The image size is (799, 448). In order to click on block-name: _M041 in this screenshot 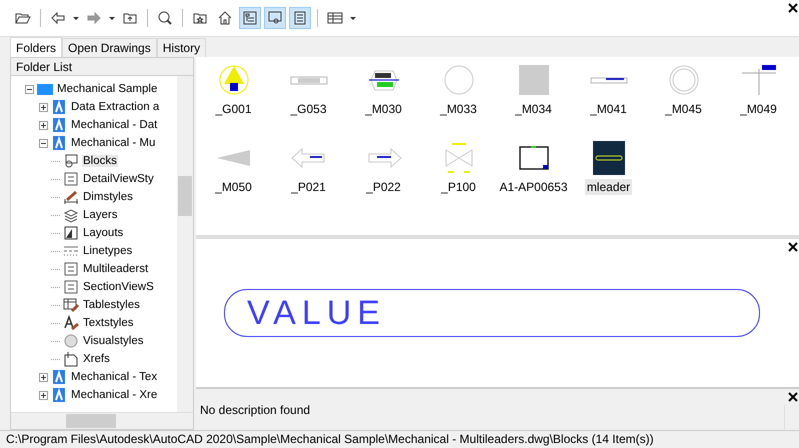, I will do `click(608, 109)`.